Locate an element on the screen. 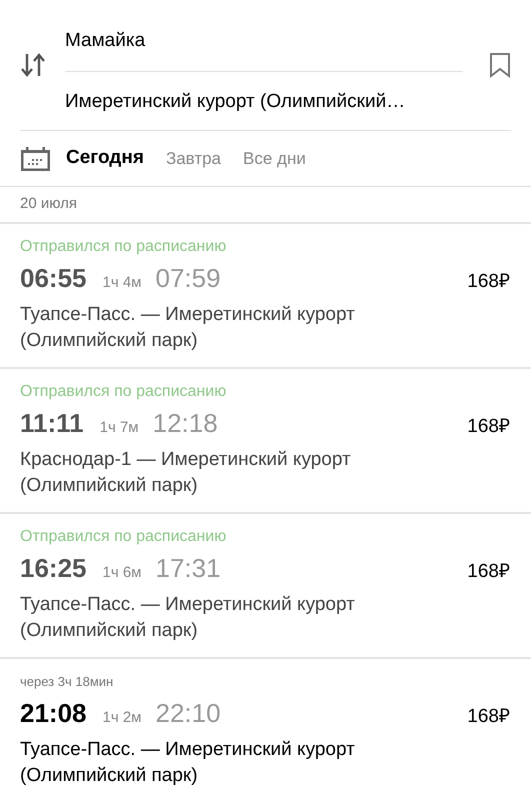 This screenshot has width=531, height=800. trip-duration: 1ч 4м is located at coordinates (122, 283).